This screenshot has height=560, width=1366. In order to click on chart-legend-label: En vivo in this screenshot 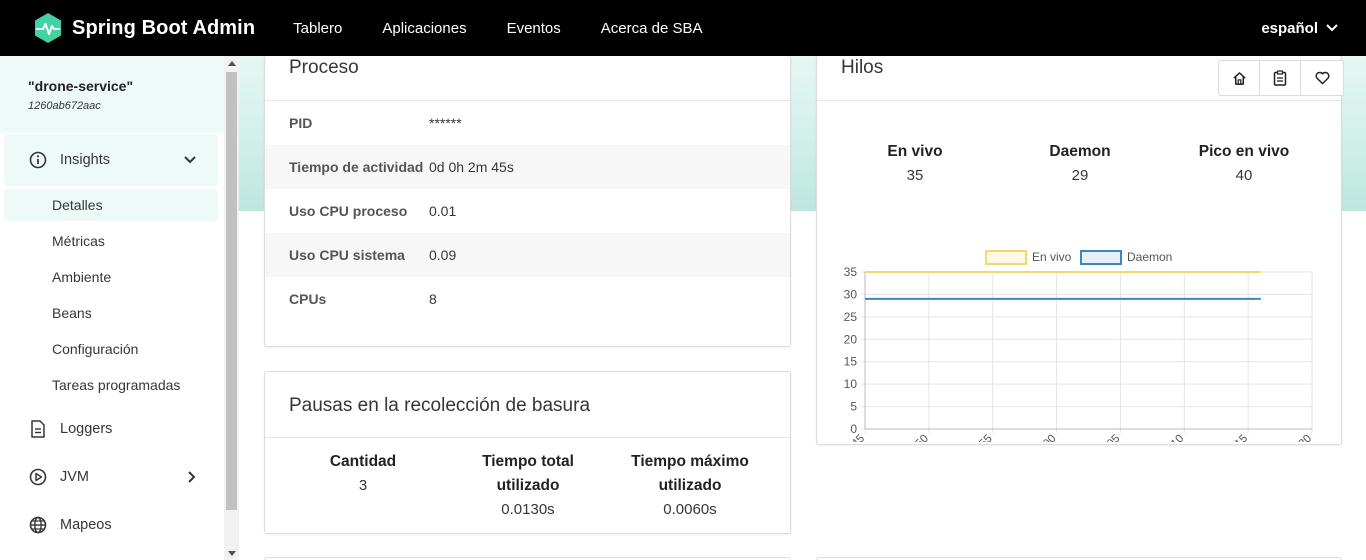, I will do `click(1052, 257)`.